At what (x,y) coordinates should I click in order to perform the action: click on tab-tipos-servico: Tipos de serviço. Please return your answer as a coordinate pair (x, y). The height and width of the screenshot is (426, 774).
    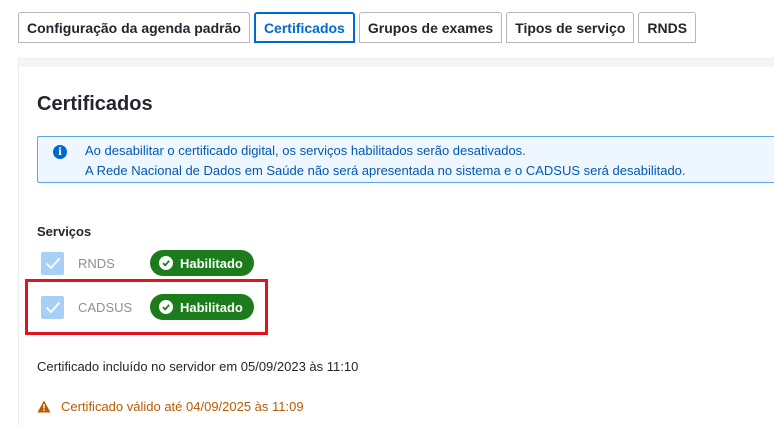
    Looking at the image, I should click on (570, 27).